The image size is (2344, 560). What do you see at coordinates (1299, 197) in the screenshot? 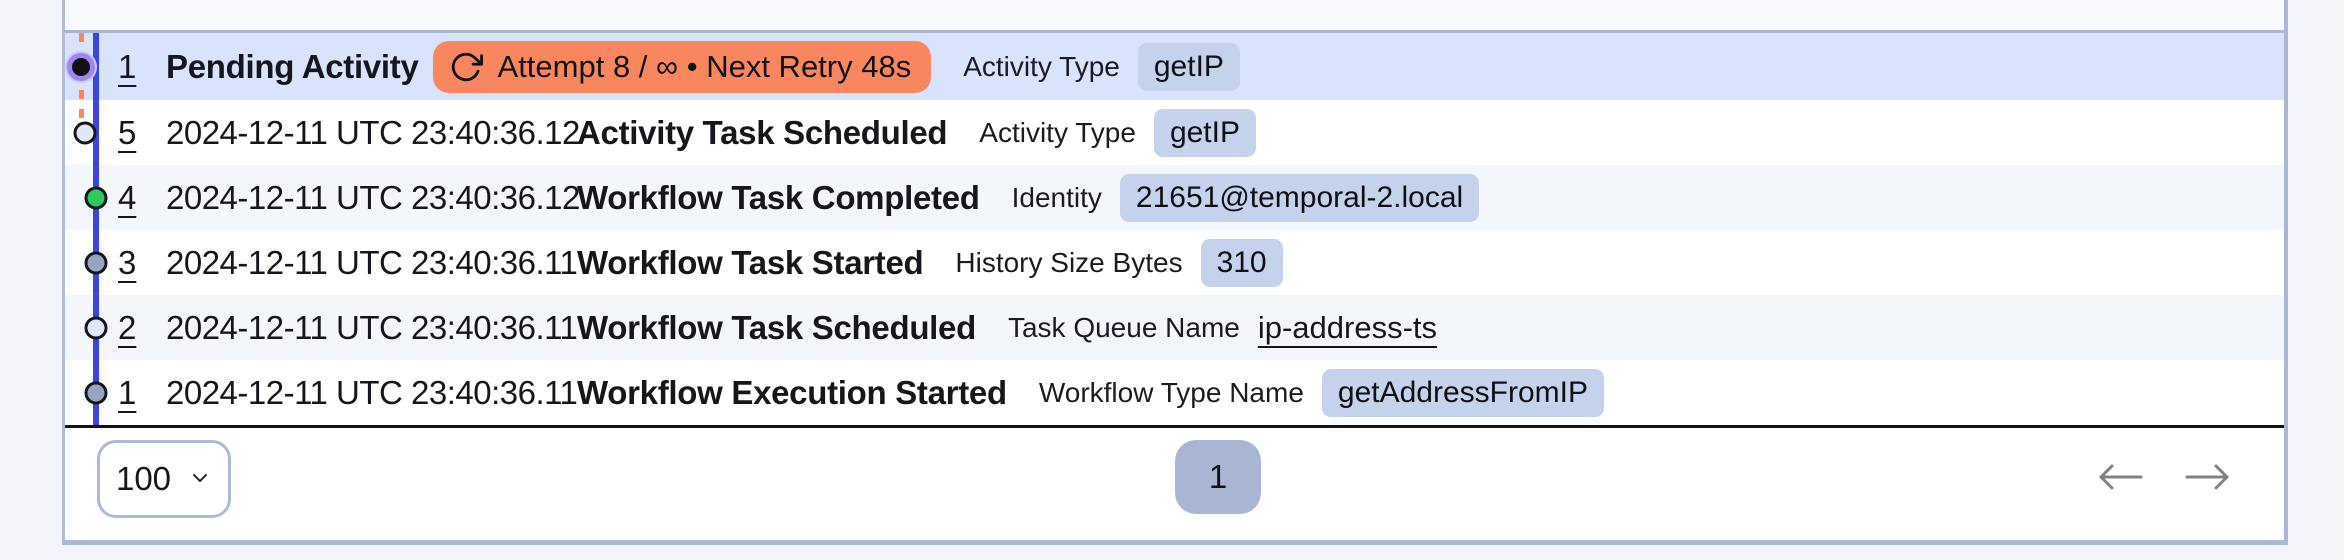
I see `attr-value-chip: 21651@temporal-2.local` at bounding box center [1299, 197].